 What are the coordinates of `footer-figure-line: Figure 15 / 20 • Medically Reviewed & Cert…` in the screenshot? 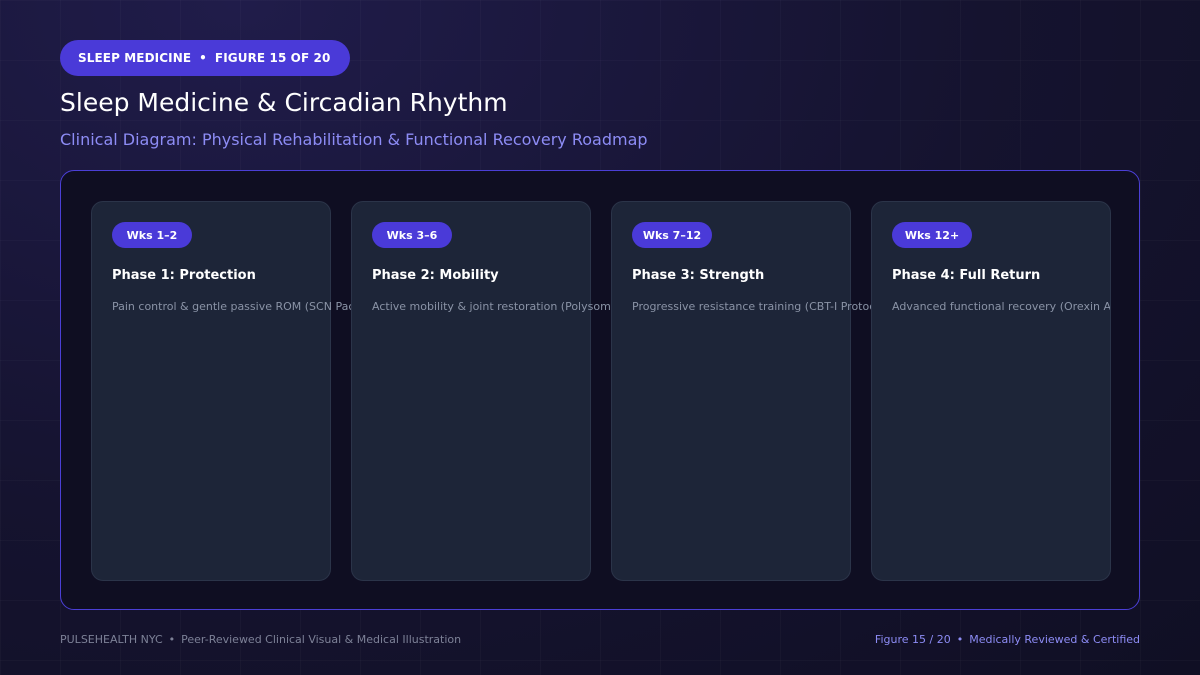 It's located at (1007, 639).